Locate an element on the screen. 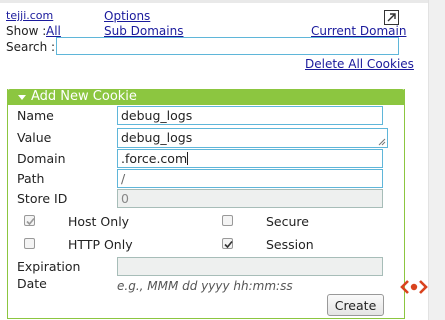 Image resolution: width=445 pixels, height=320 pixels. sub-domains-link: Sub Domains is located at coordinates (143, 31).